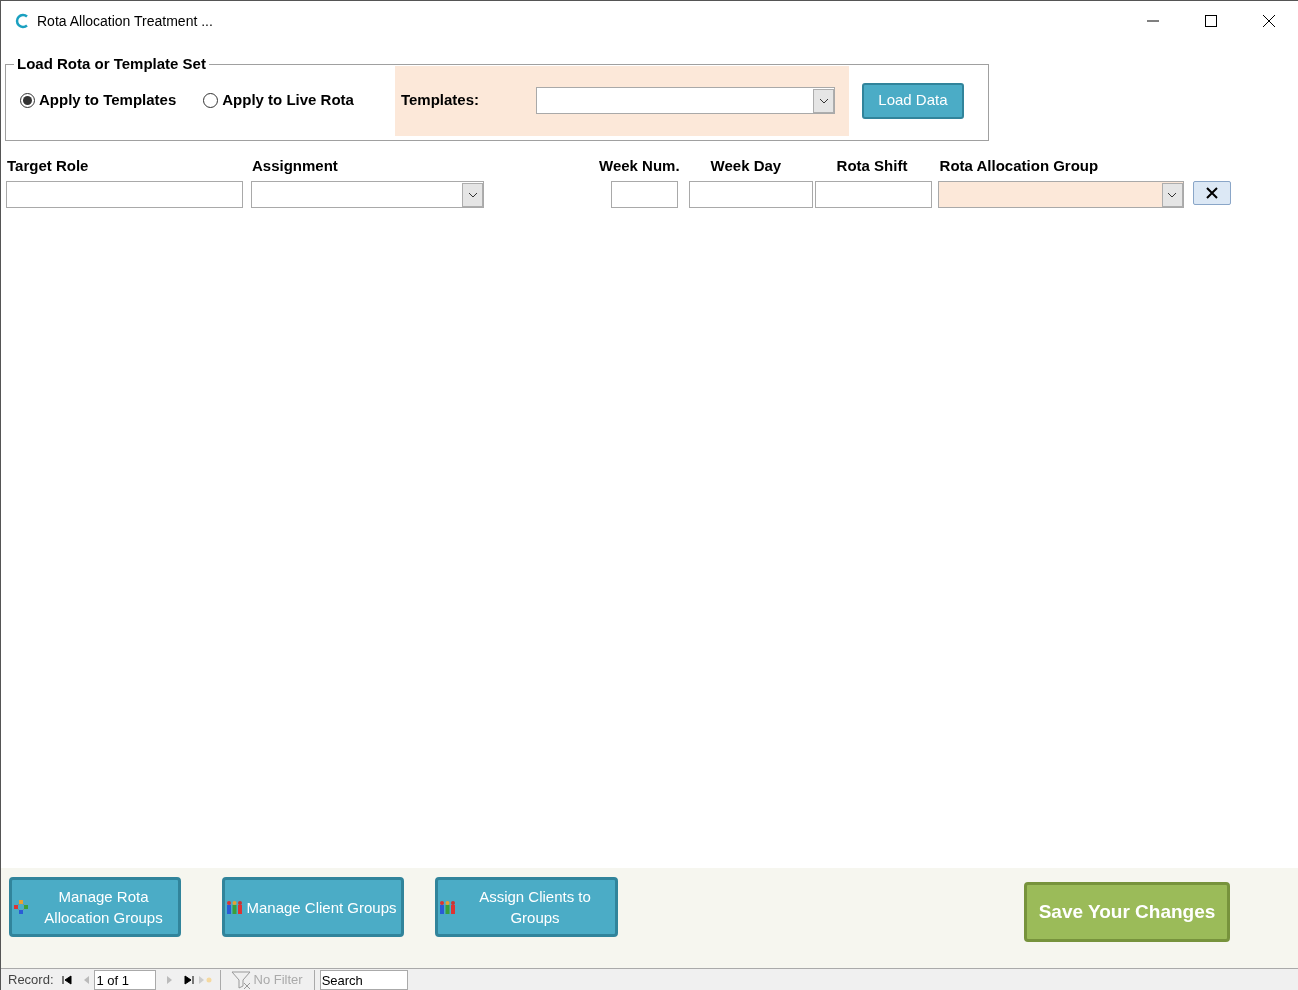 Image resolution: width=1298 pixels, height=990 pixels. I want to click on record-label: Record:, so click(31, 979).